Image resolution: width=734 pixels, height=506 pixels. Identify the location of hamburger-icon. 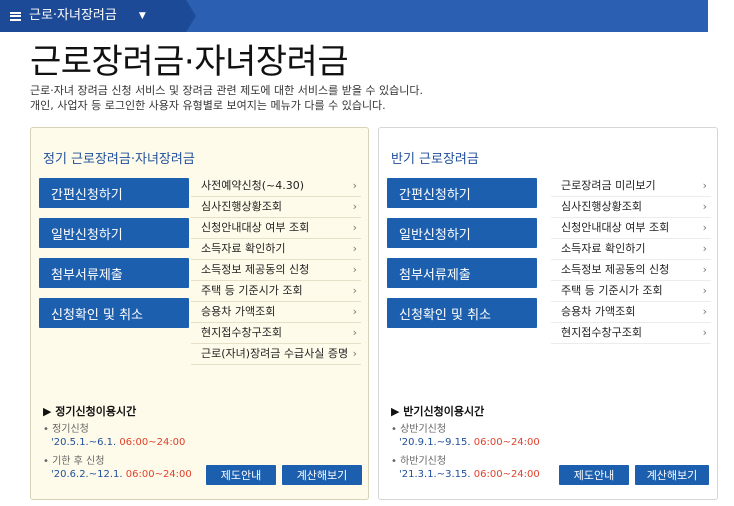
(15, 16).